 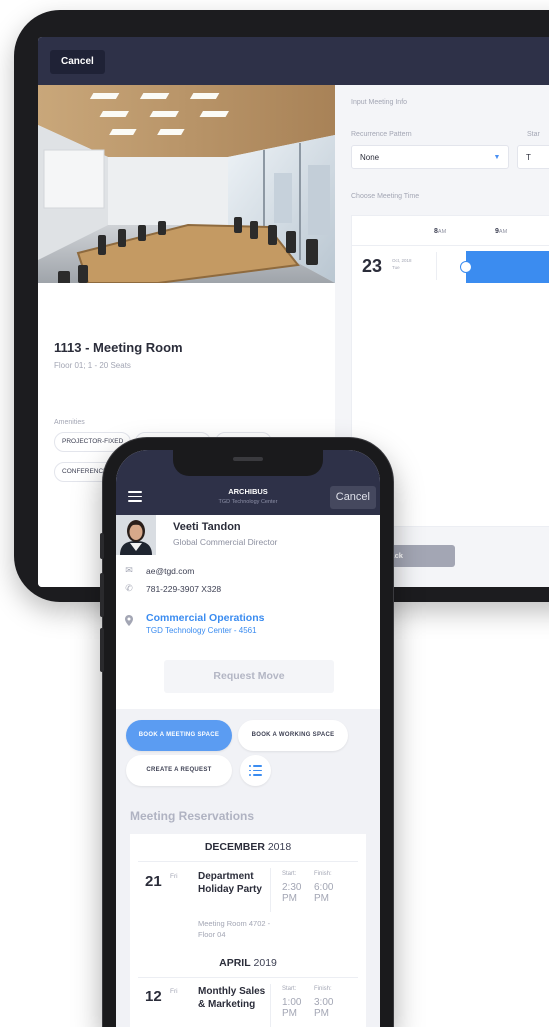 I want to click on reservation-day: 21, so click(x=153, y=881).